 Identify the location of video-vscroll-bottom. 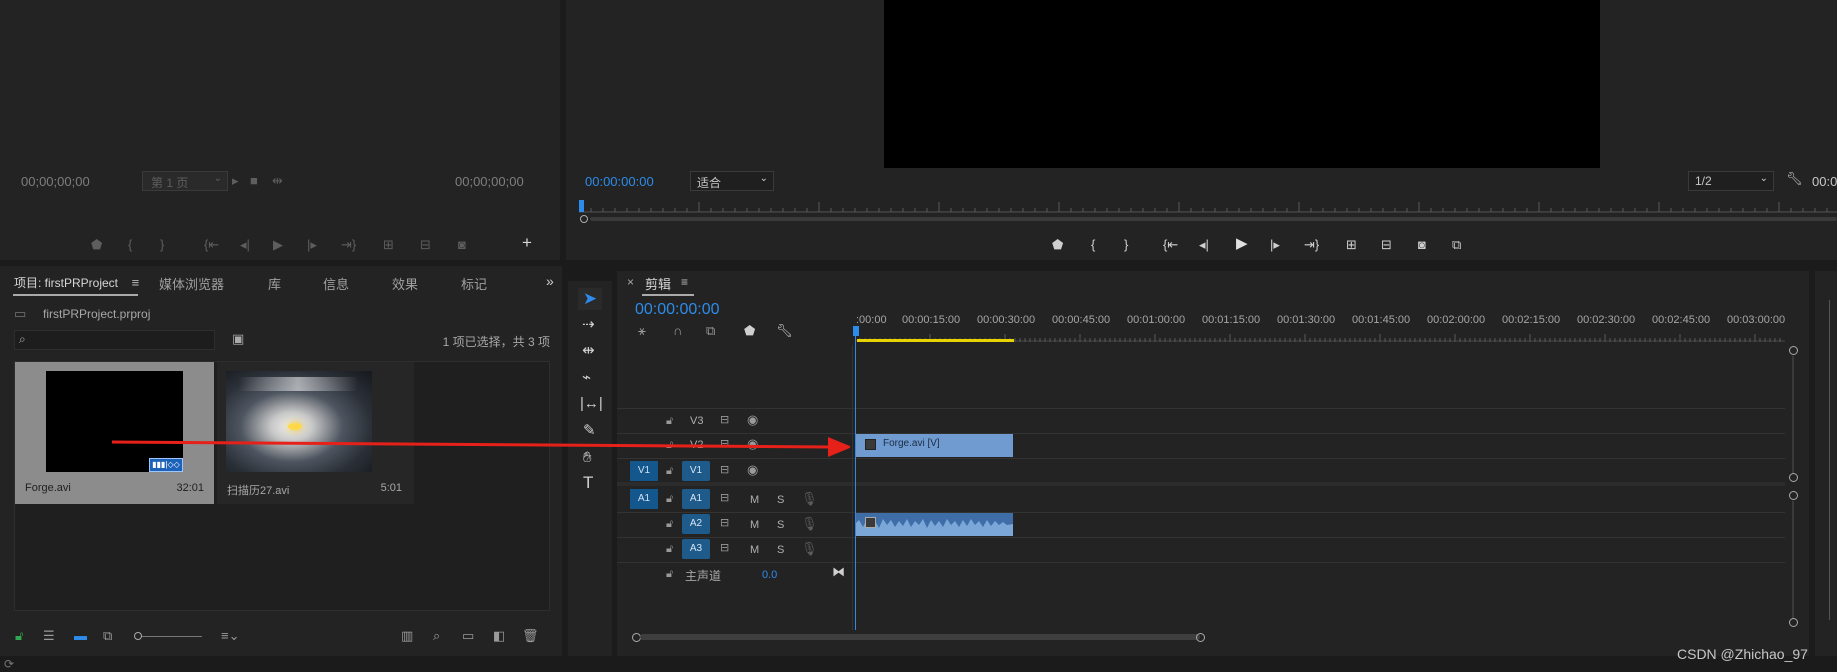
(1793, 477).